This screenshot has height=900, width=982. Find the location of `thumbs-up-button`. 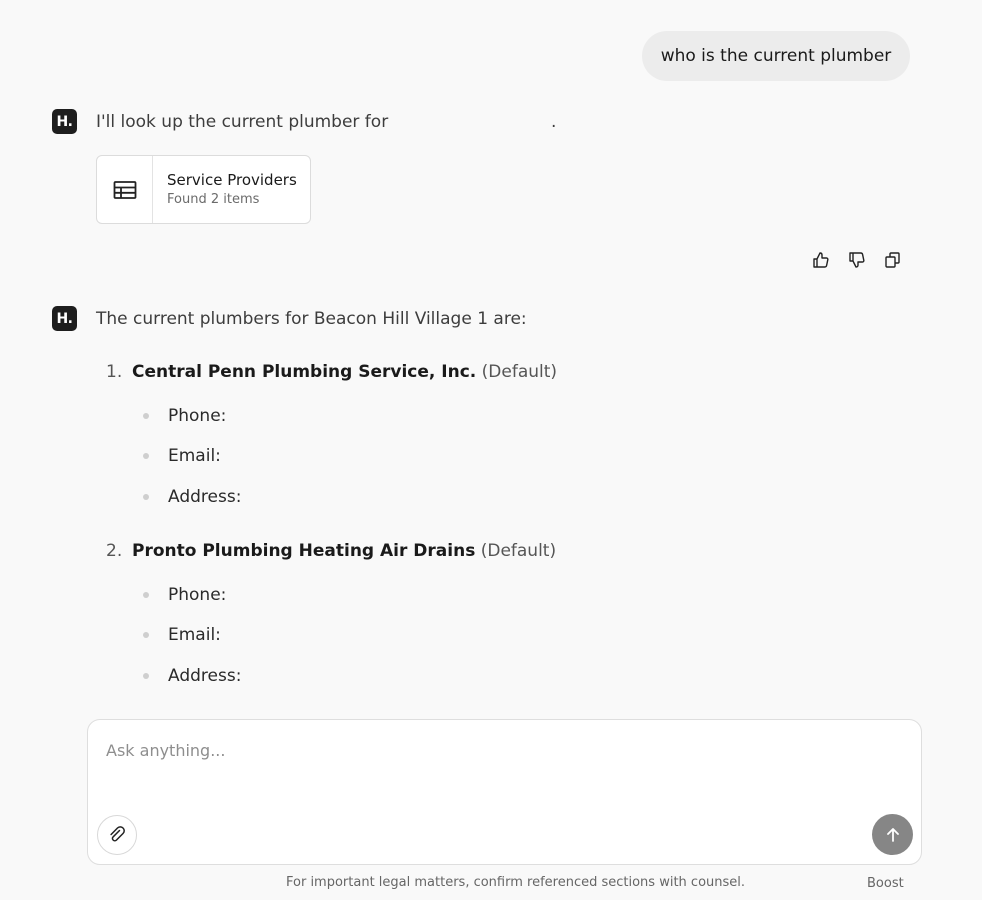

thumbs-up-button is located at coordinates (821, 260).